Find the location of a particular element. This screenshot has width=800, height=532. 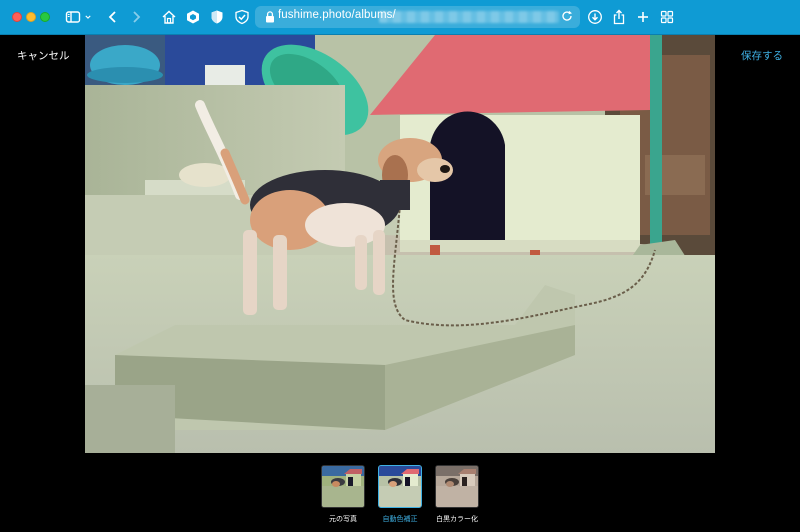

back-icon is located at coordinates (113, 17).